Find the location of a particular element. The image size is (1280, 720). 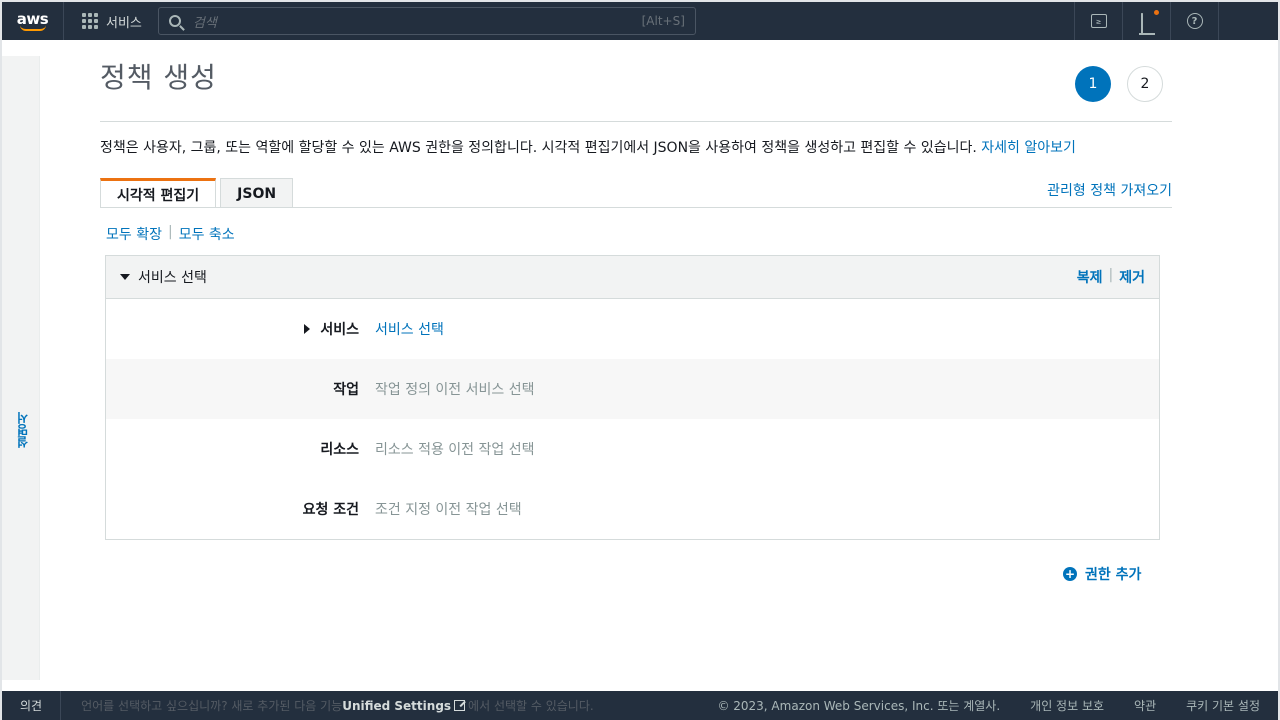

row-actions: 작업 작업 정의 이전 서비스 선택 is located at coordinates (632, 389).